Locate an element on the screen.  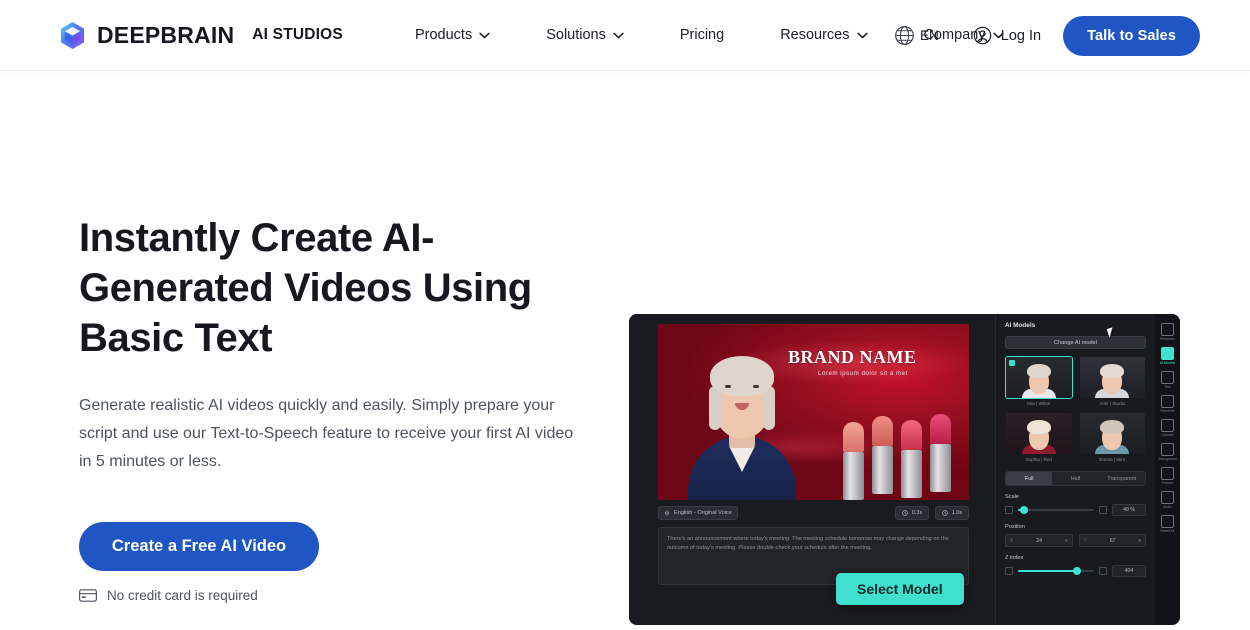
voice-icon is located at coordinates (667, 513).